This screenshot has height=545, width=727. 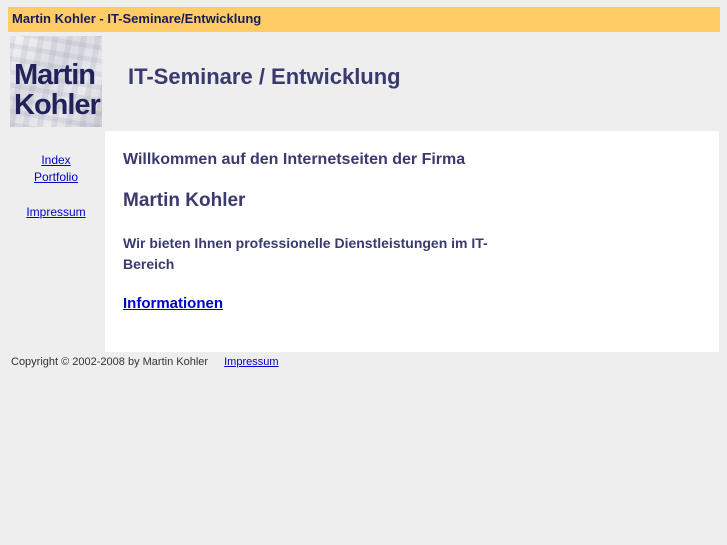 I want to click on sidebar-item-index: Index, so click(x=56, y=160).